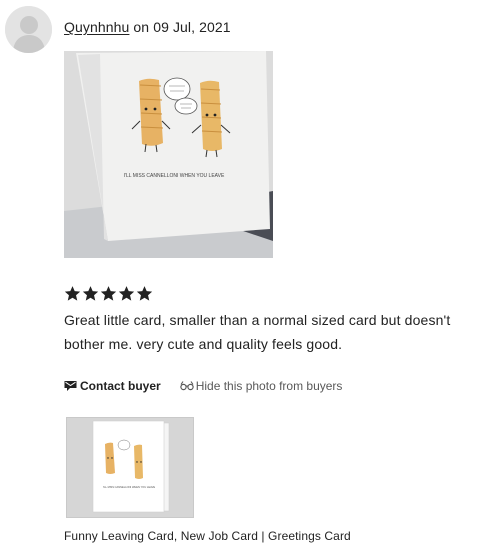 The image size is (479, 553). I want to click on star-rating, so click(108, 295).